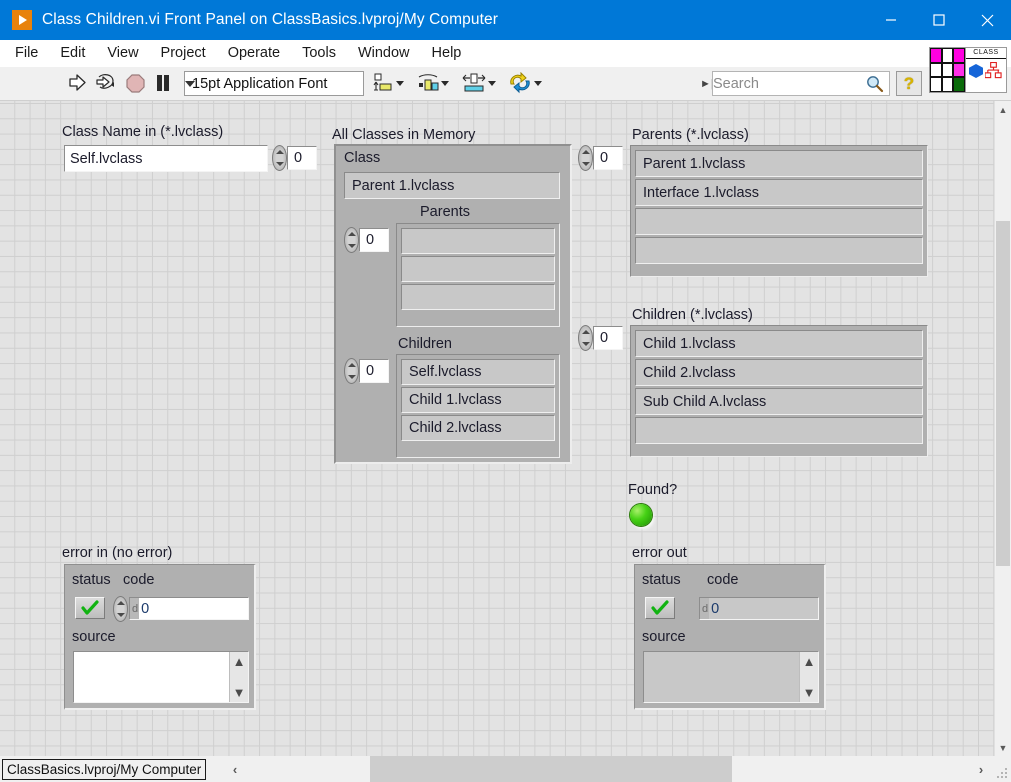 Image resolution: width=1011 pixels, height=782 pixels. I want to click on parents-array-index: 0, so click(600, 158).